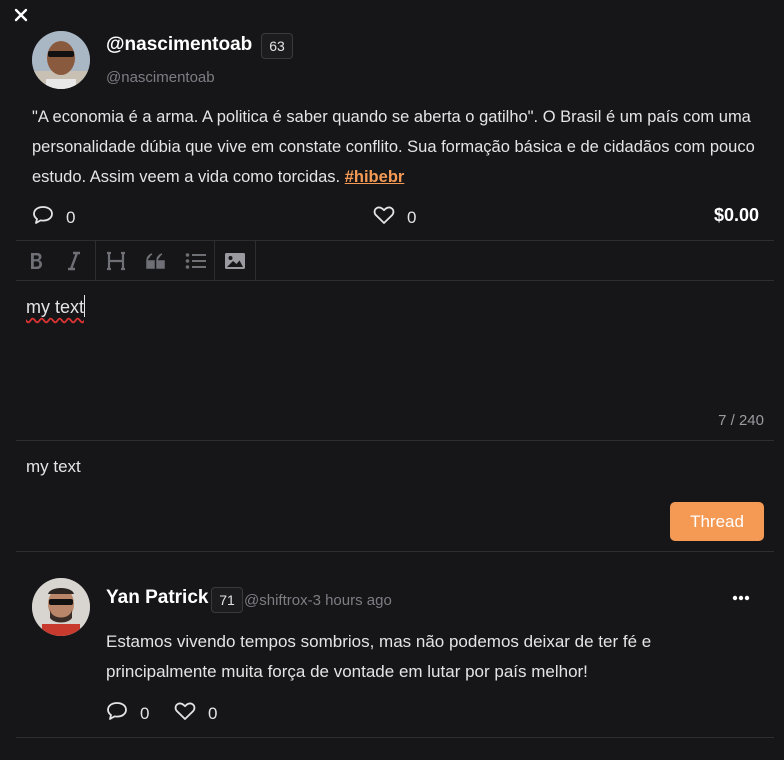 The image size is (784, 760). What do you see at coordinates (116, 260) in the screenshot?
I see `heading-icon` at bounding box center [116, 260].